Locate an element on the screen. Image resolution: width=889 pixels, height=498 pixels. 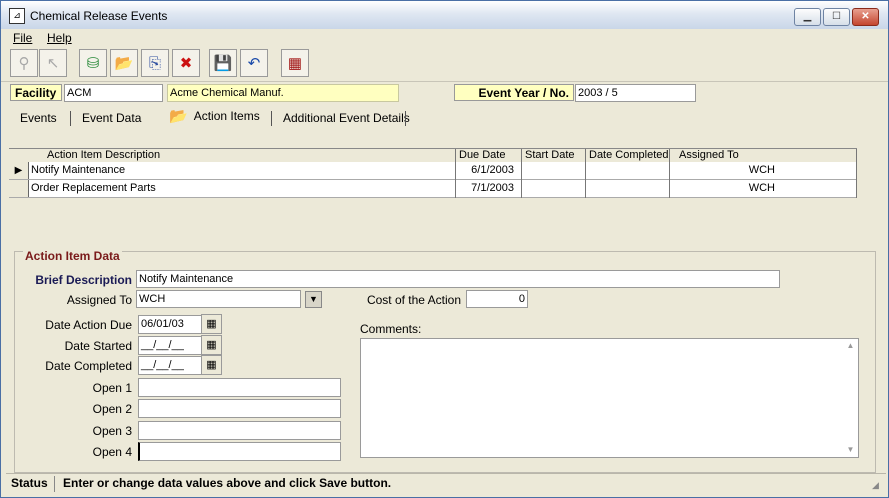
assigned-to-label: Assigned To is located at coordinates (99, 300).